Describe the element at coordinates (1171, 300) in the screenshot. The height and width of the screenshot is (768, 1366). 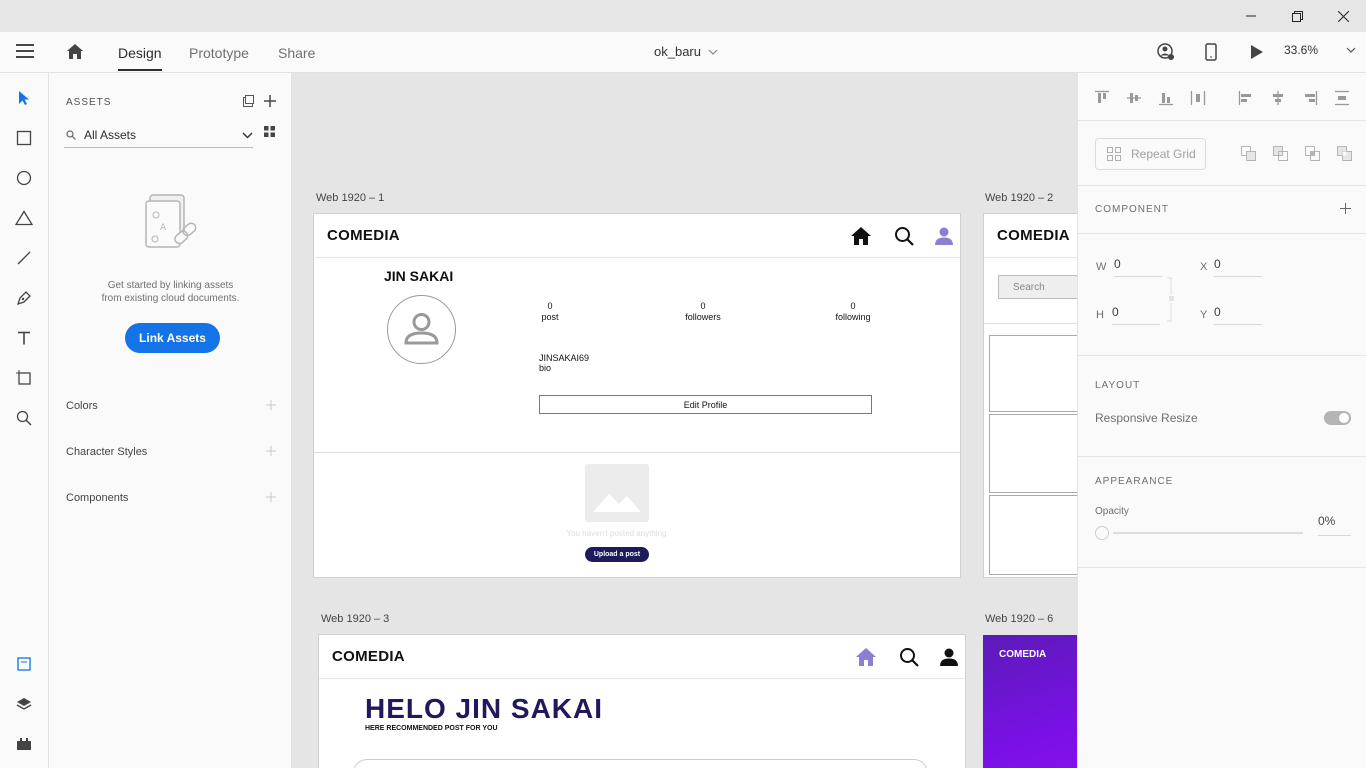
I see `lock-aspect-button` at that location.